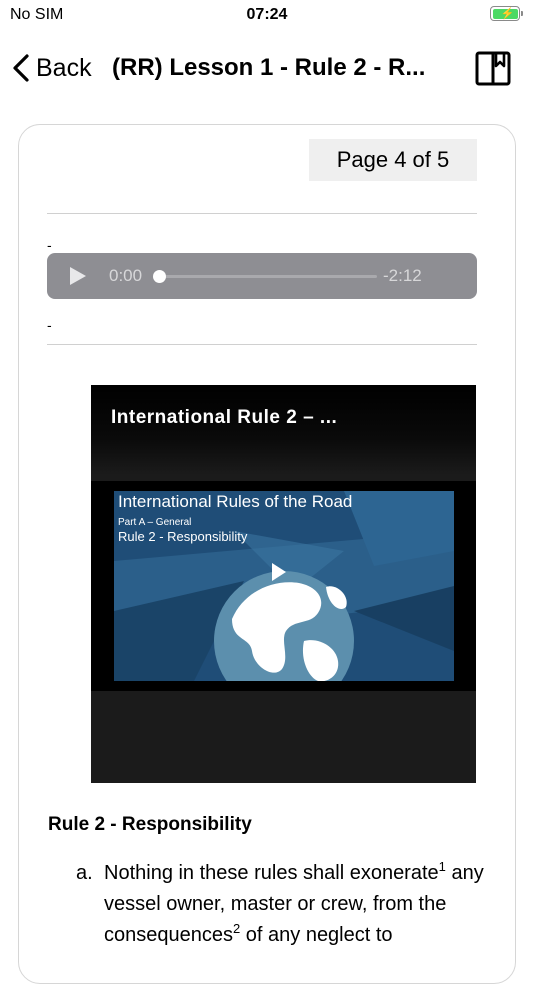  What do you see at coordinates (235, 501) in the screenshot?
I see `slide-heading: International Rules of the Road` at bounding box center [235, 501].